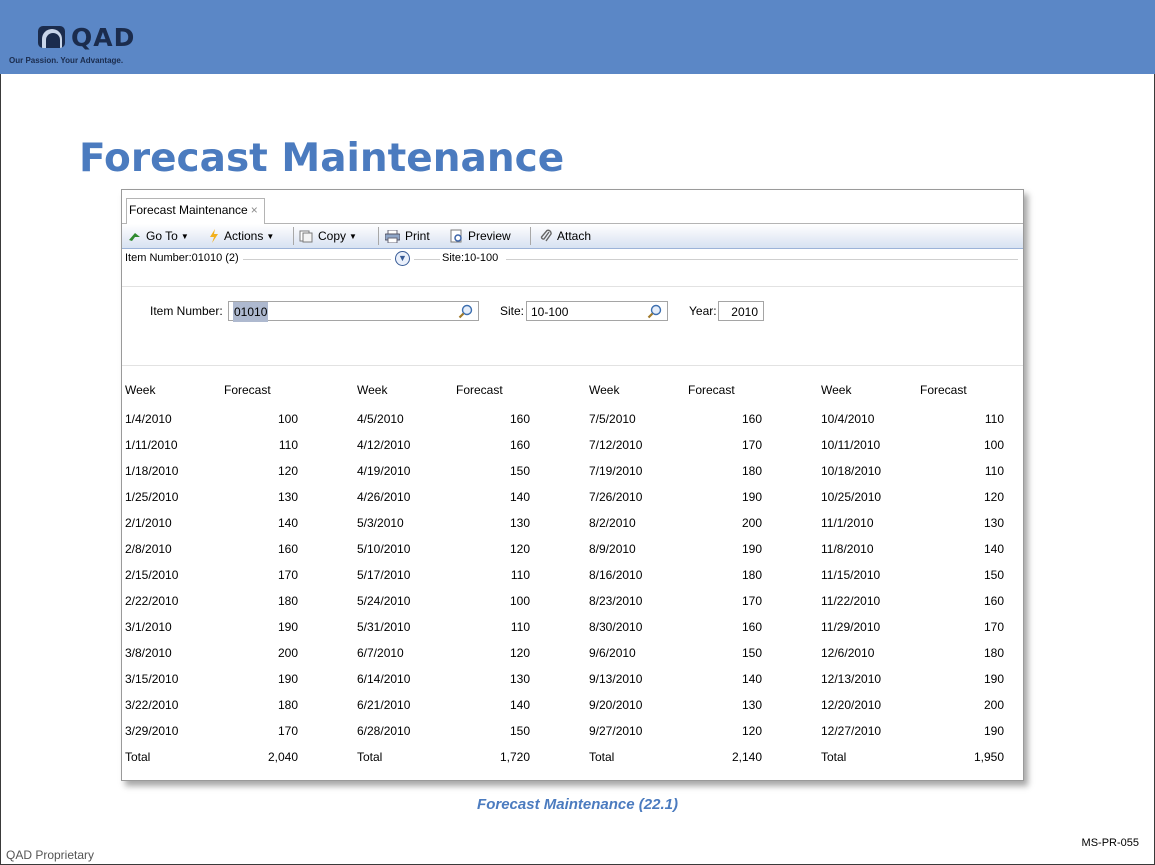 Image resolution: width=1155 pixels, height=865 pixels. What do you see at coordinates (489, 236) in the screenshot?
I see `preview-label: Preview` at bounding box center [489, 236].